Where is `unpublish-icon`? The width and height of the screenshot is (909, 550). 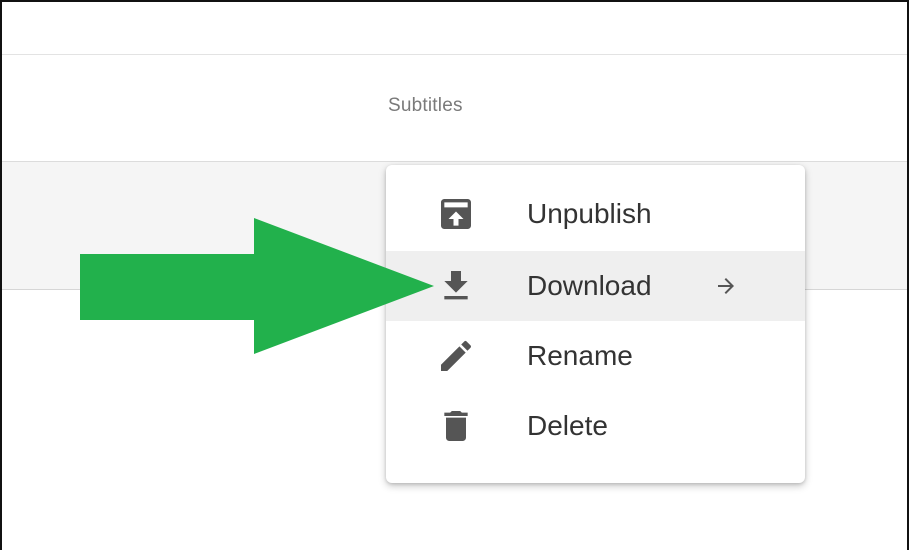 unpublish-icon is located at coordinates (456, 214).